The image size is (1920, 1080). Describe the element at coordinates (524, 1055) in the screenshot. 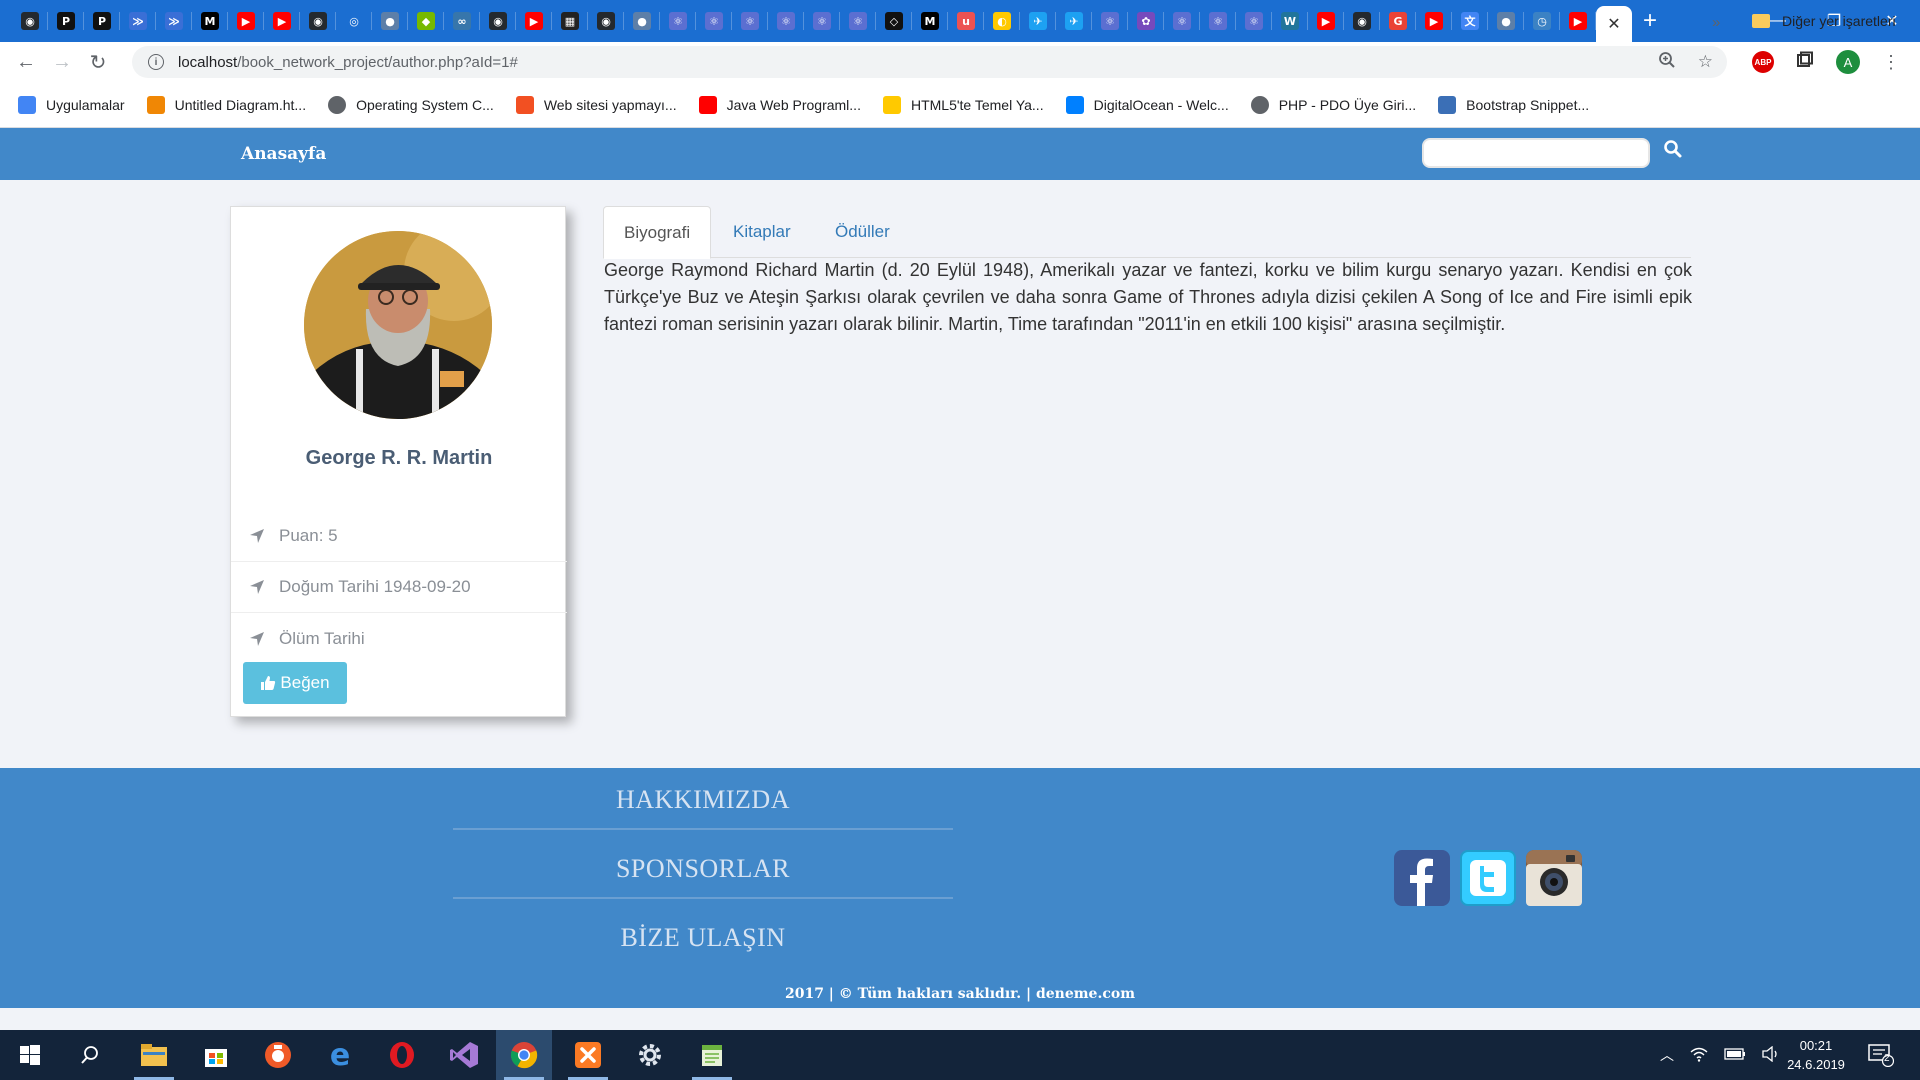

I see `chrome-icon` at that location.